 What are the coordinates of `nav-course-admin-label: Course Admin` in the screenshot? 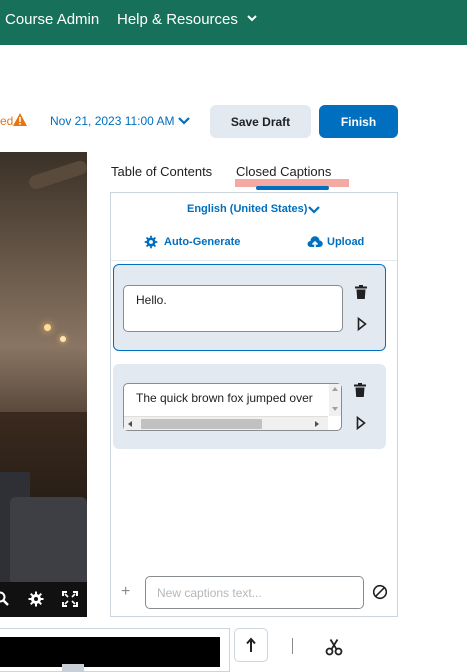 It's located at (52, 19).